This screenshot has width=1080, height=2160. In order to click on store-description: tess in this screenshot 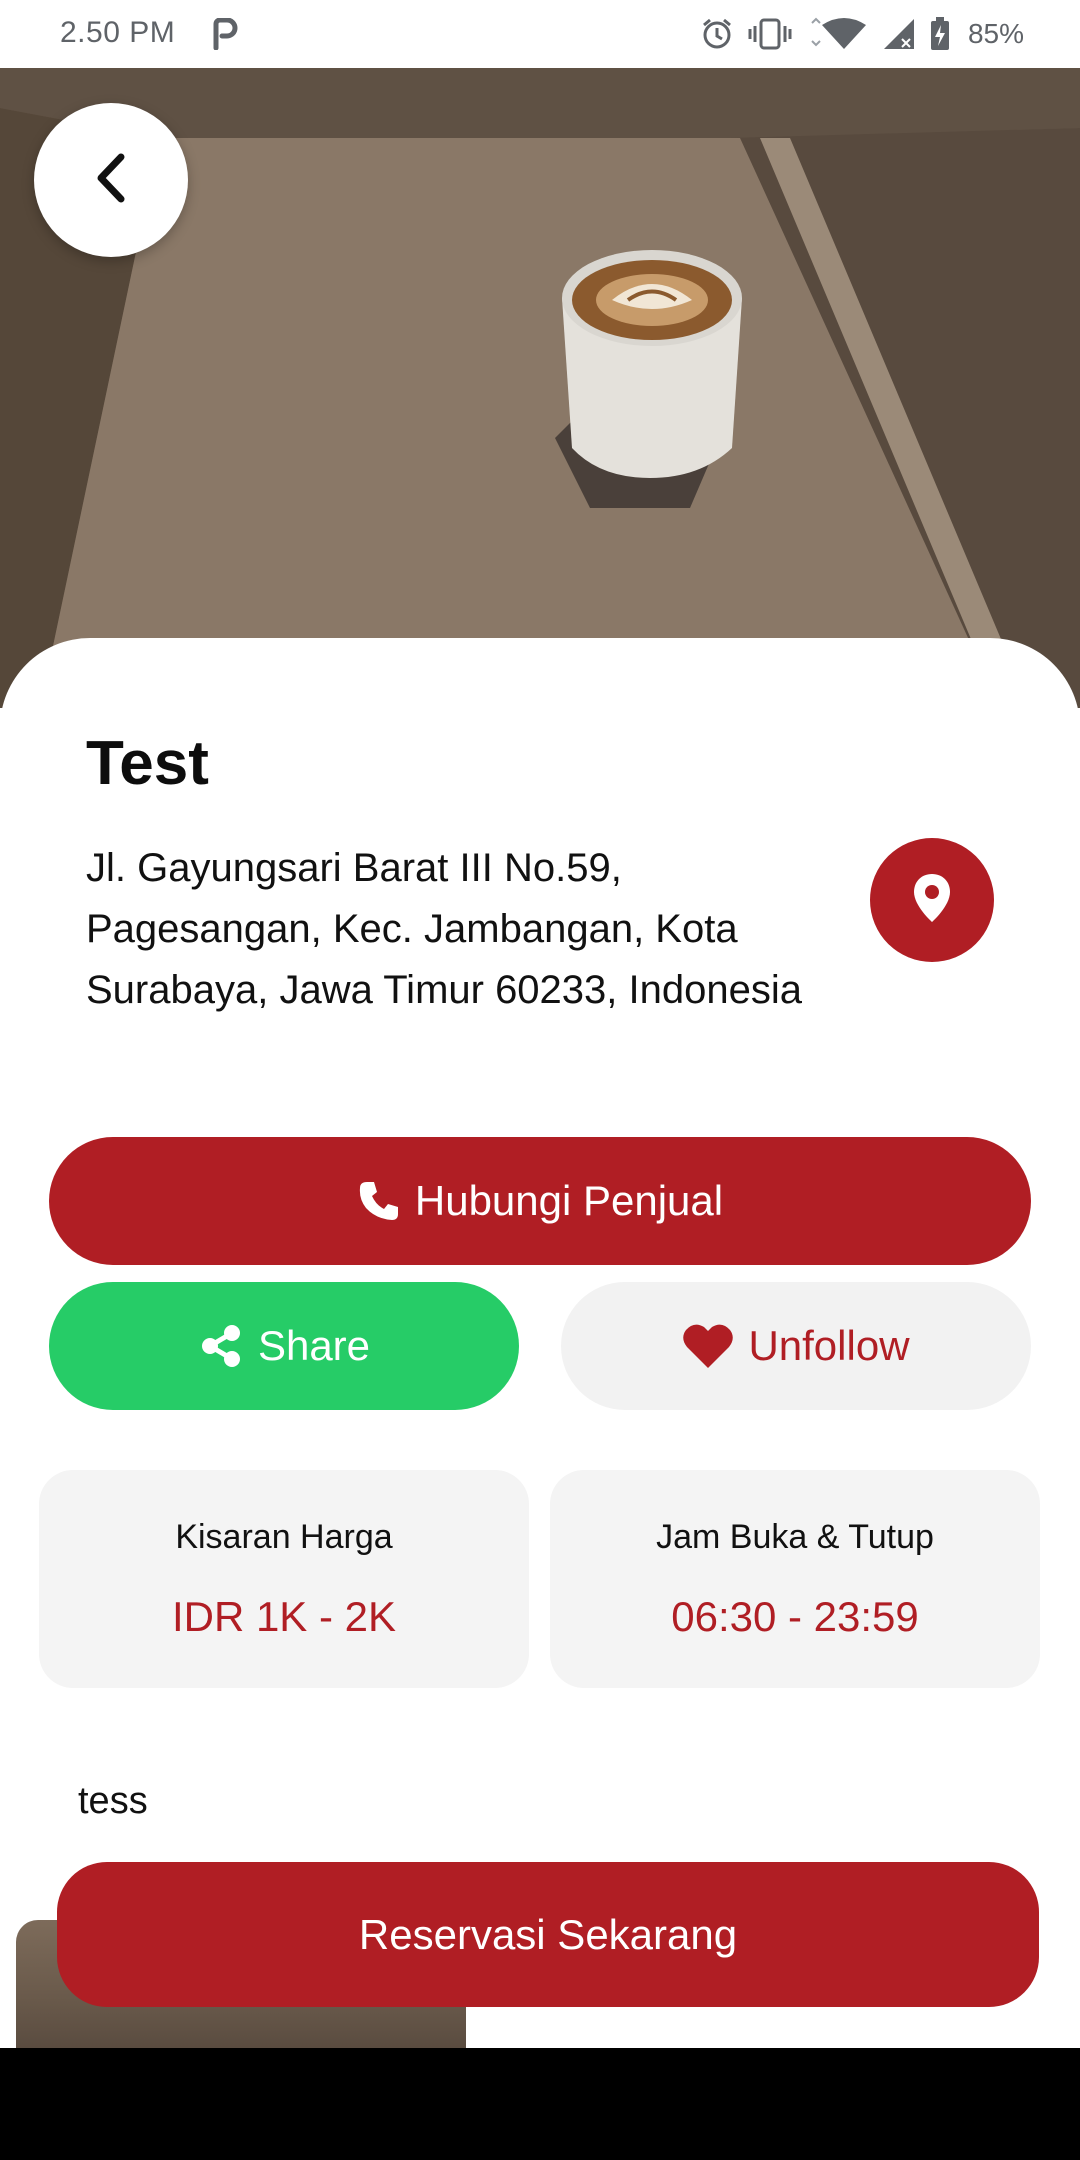, I will do `click(113, 1801)`.